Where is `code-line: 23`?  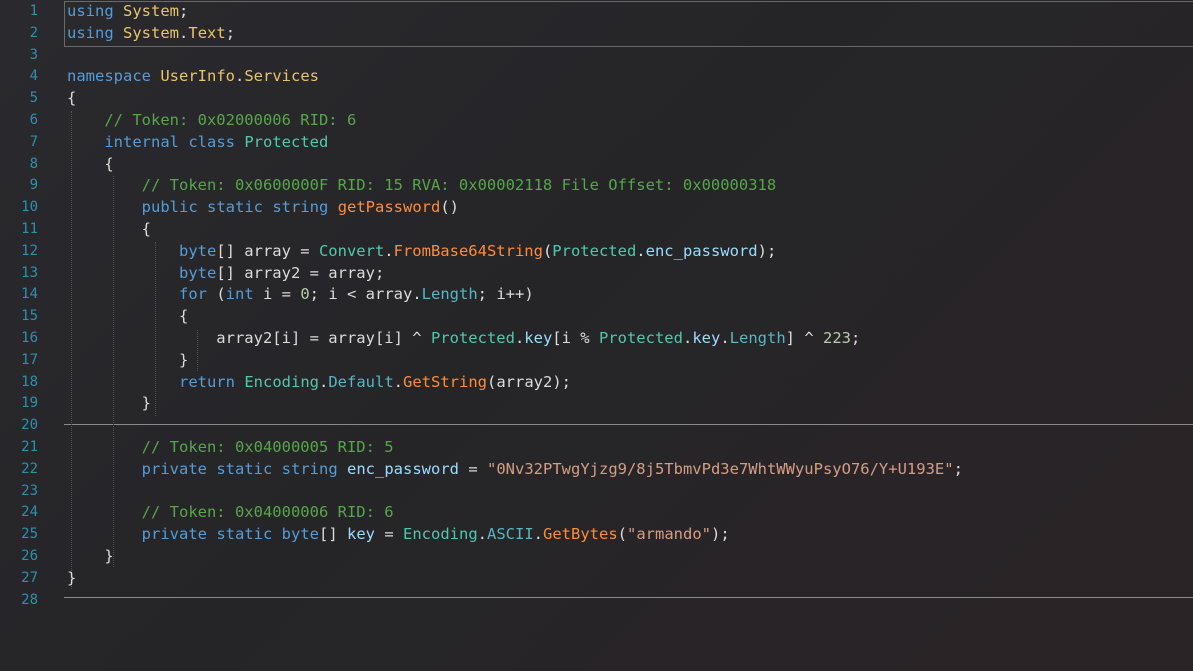
code-line: 23 is located at coordinates (596, 492).